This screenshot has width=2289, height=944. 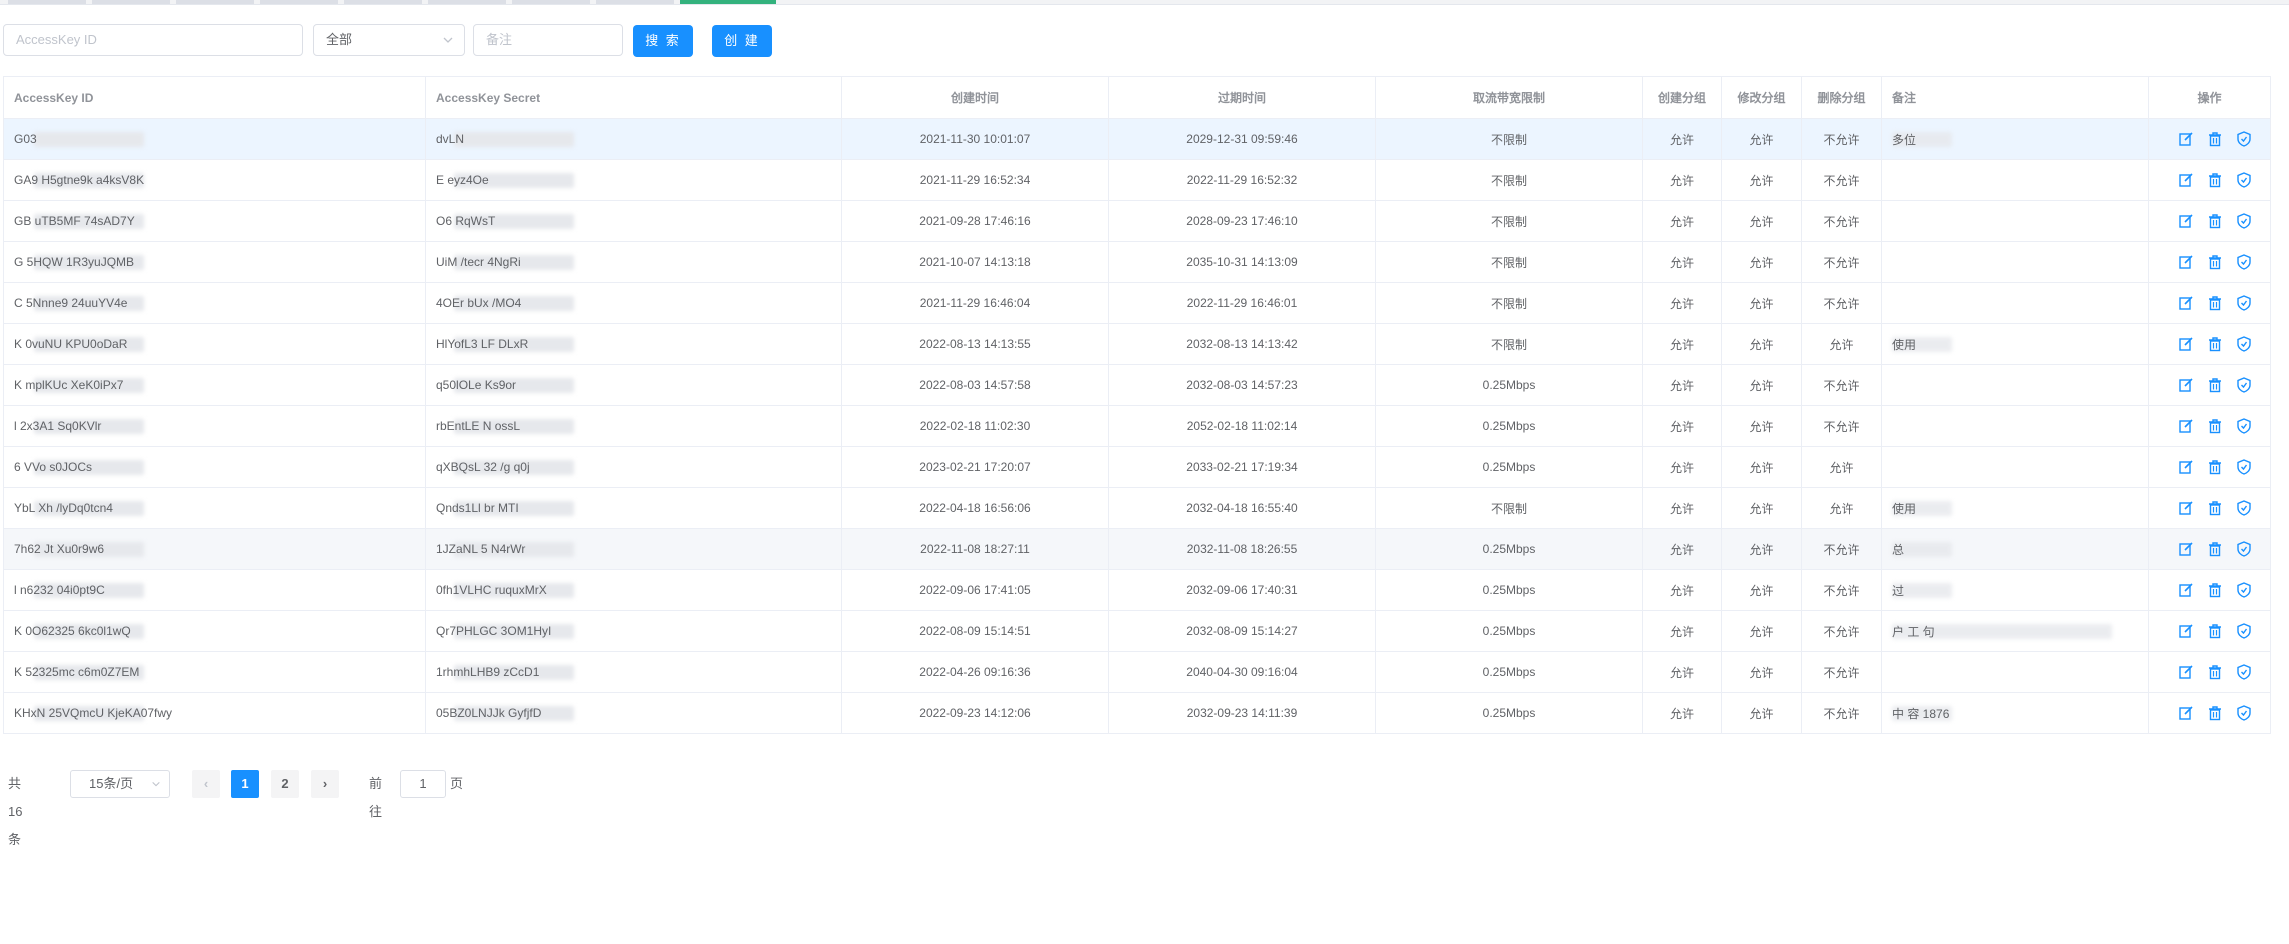 I want to click on page-size-select: 15条/页, so click(x=120, y=784).